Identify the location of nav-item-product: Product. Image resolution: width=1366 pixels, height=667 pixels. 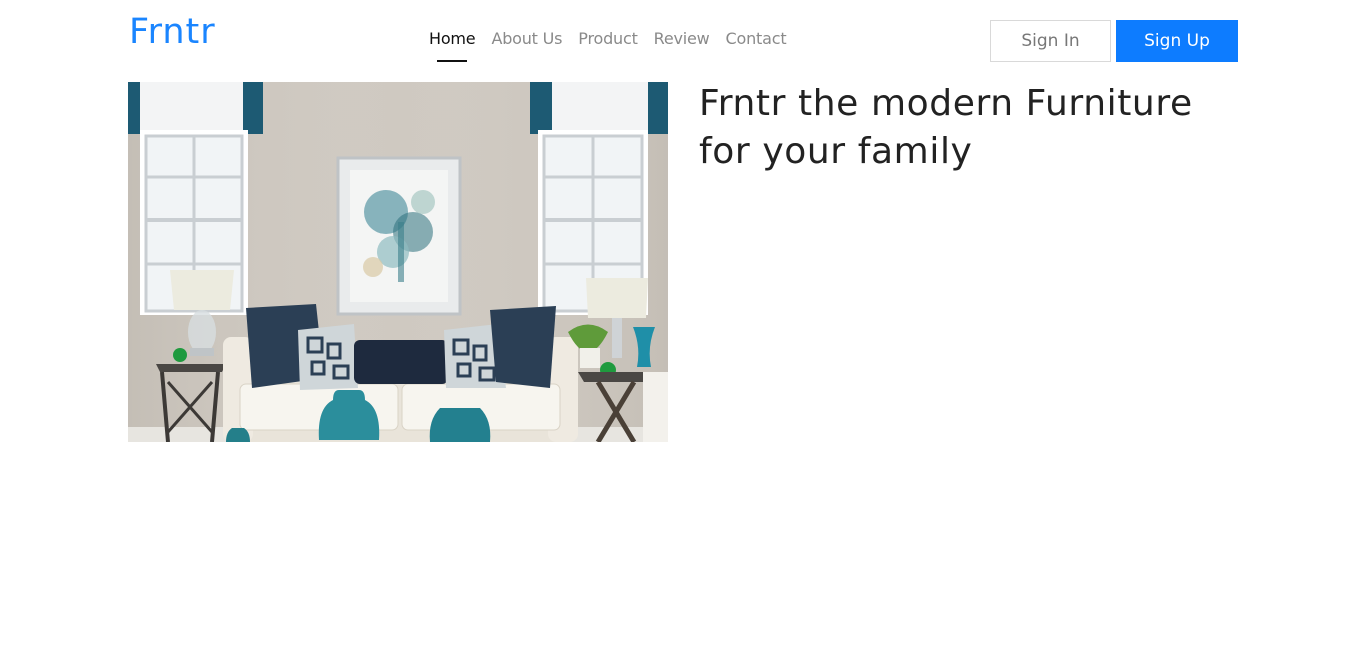
(607, 45).